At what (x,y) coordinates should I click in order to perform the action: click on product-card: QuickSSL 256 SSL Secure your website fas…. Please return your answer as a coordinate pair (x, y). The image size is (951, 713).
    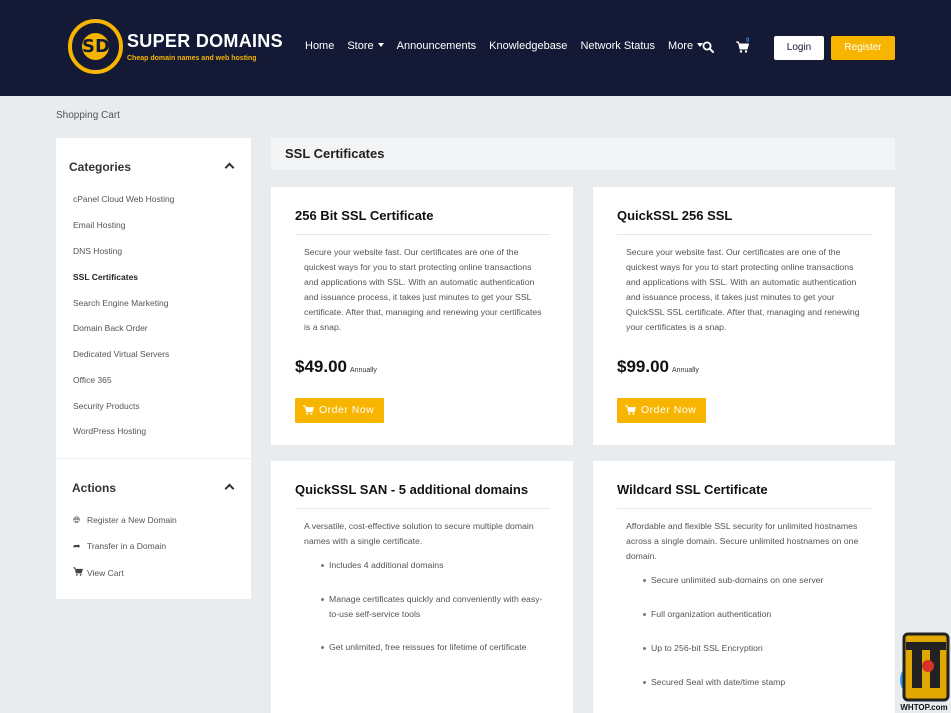
    Looking at the image, I should click on (744, 316).